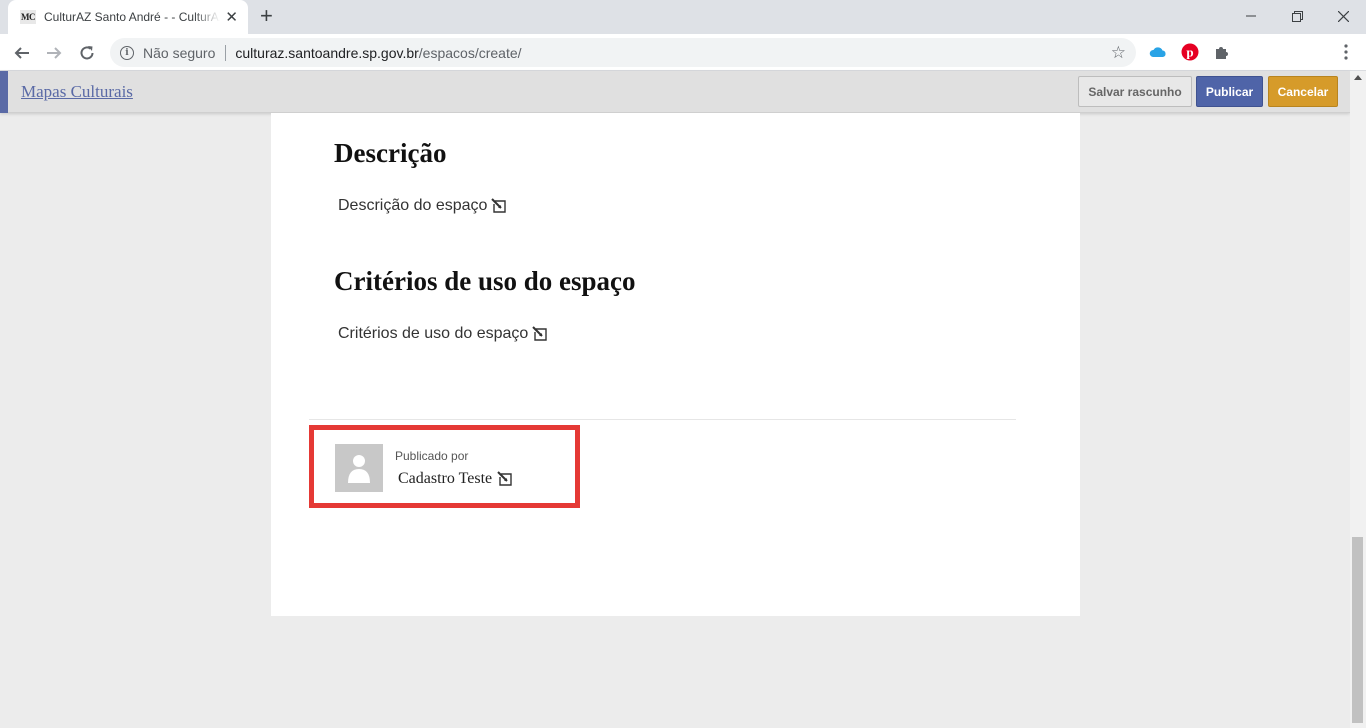 This screenshot has width=1366, height=728. What do you see at coordinates (1358, 399) in the screenshot?
I see `page-scrollbar` at bounding box center [1358, 399].